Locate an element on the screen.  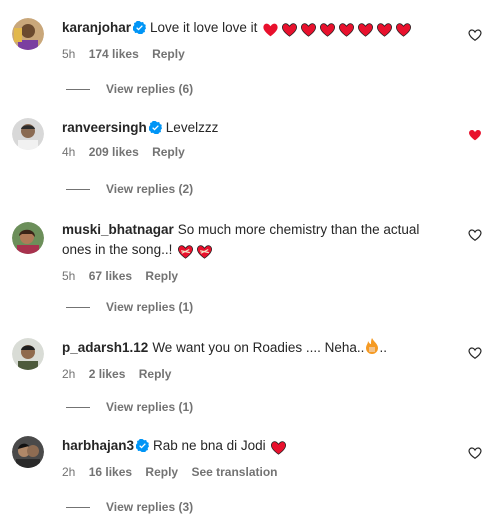
view-replies-button: View replies (6) is located at coordinates (129, 89).